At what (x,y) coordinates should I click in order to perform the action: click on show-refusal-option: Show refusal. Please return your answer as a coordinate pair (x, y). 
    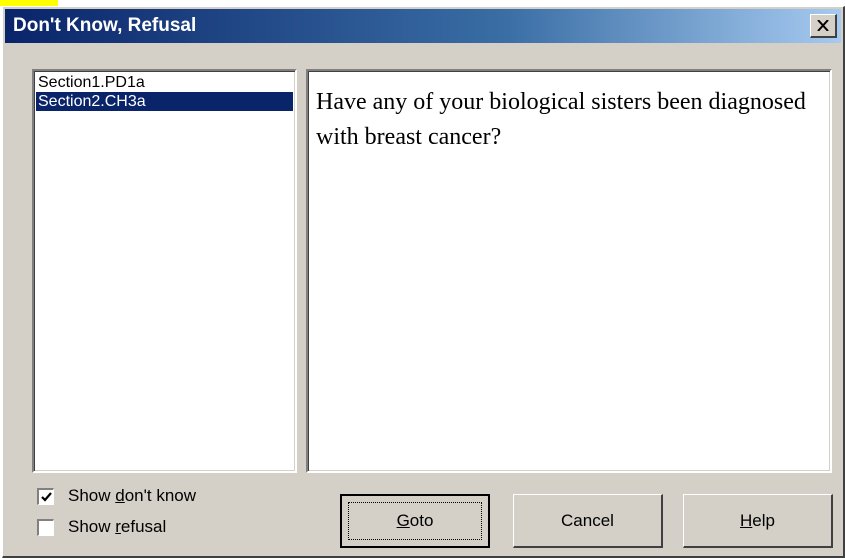
    Looking at the image, I should click on (101, 527).